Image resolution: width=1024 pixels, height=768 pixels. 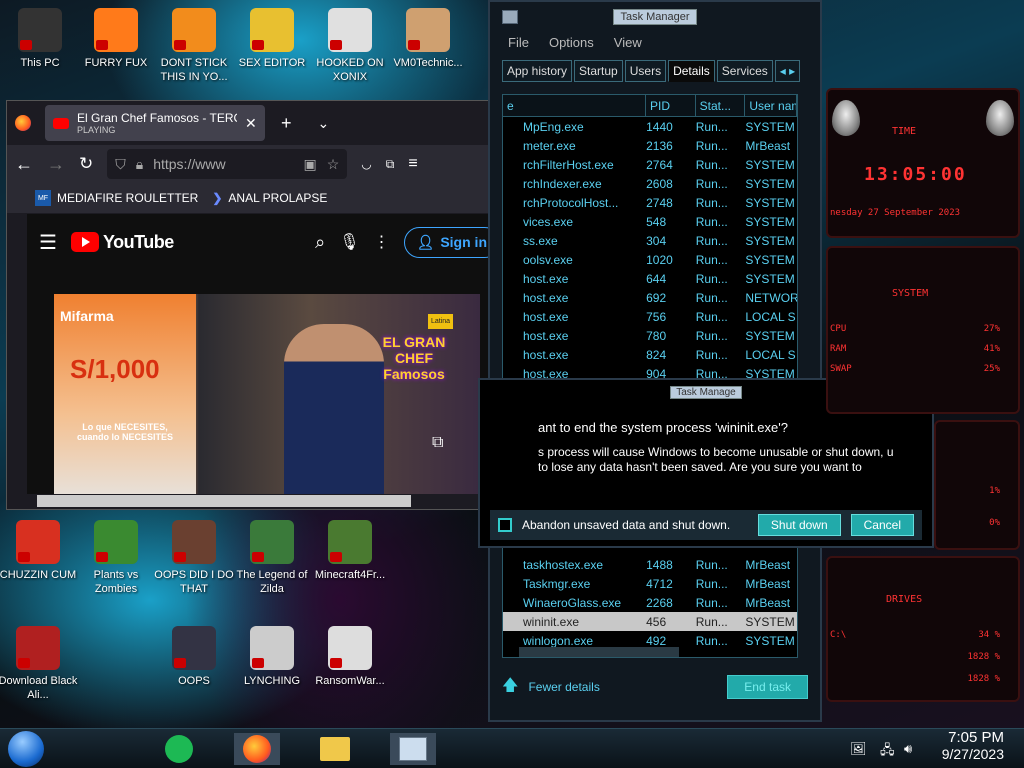 What do you see at coordinates (650, 240) in the screenshot?
I see `table-row: ss.exe 304 Run... SYSTEM` at bounding box center [650, 240].